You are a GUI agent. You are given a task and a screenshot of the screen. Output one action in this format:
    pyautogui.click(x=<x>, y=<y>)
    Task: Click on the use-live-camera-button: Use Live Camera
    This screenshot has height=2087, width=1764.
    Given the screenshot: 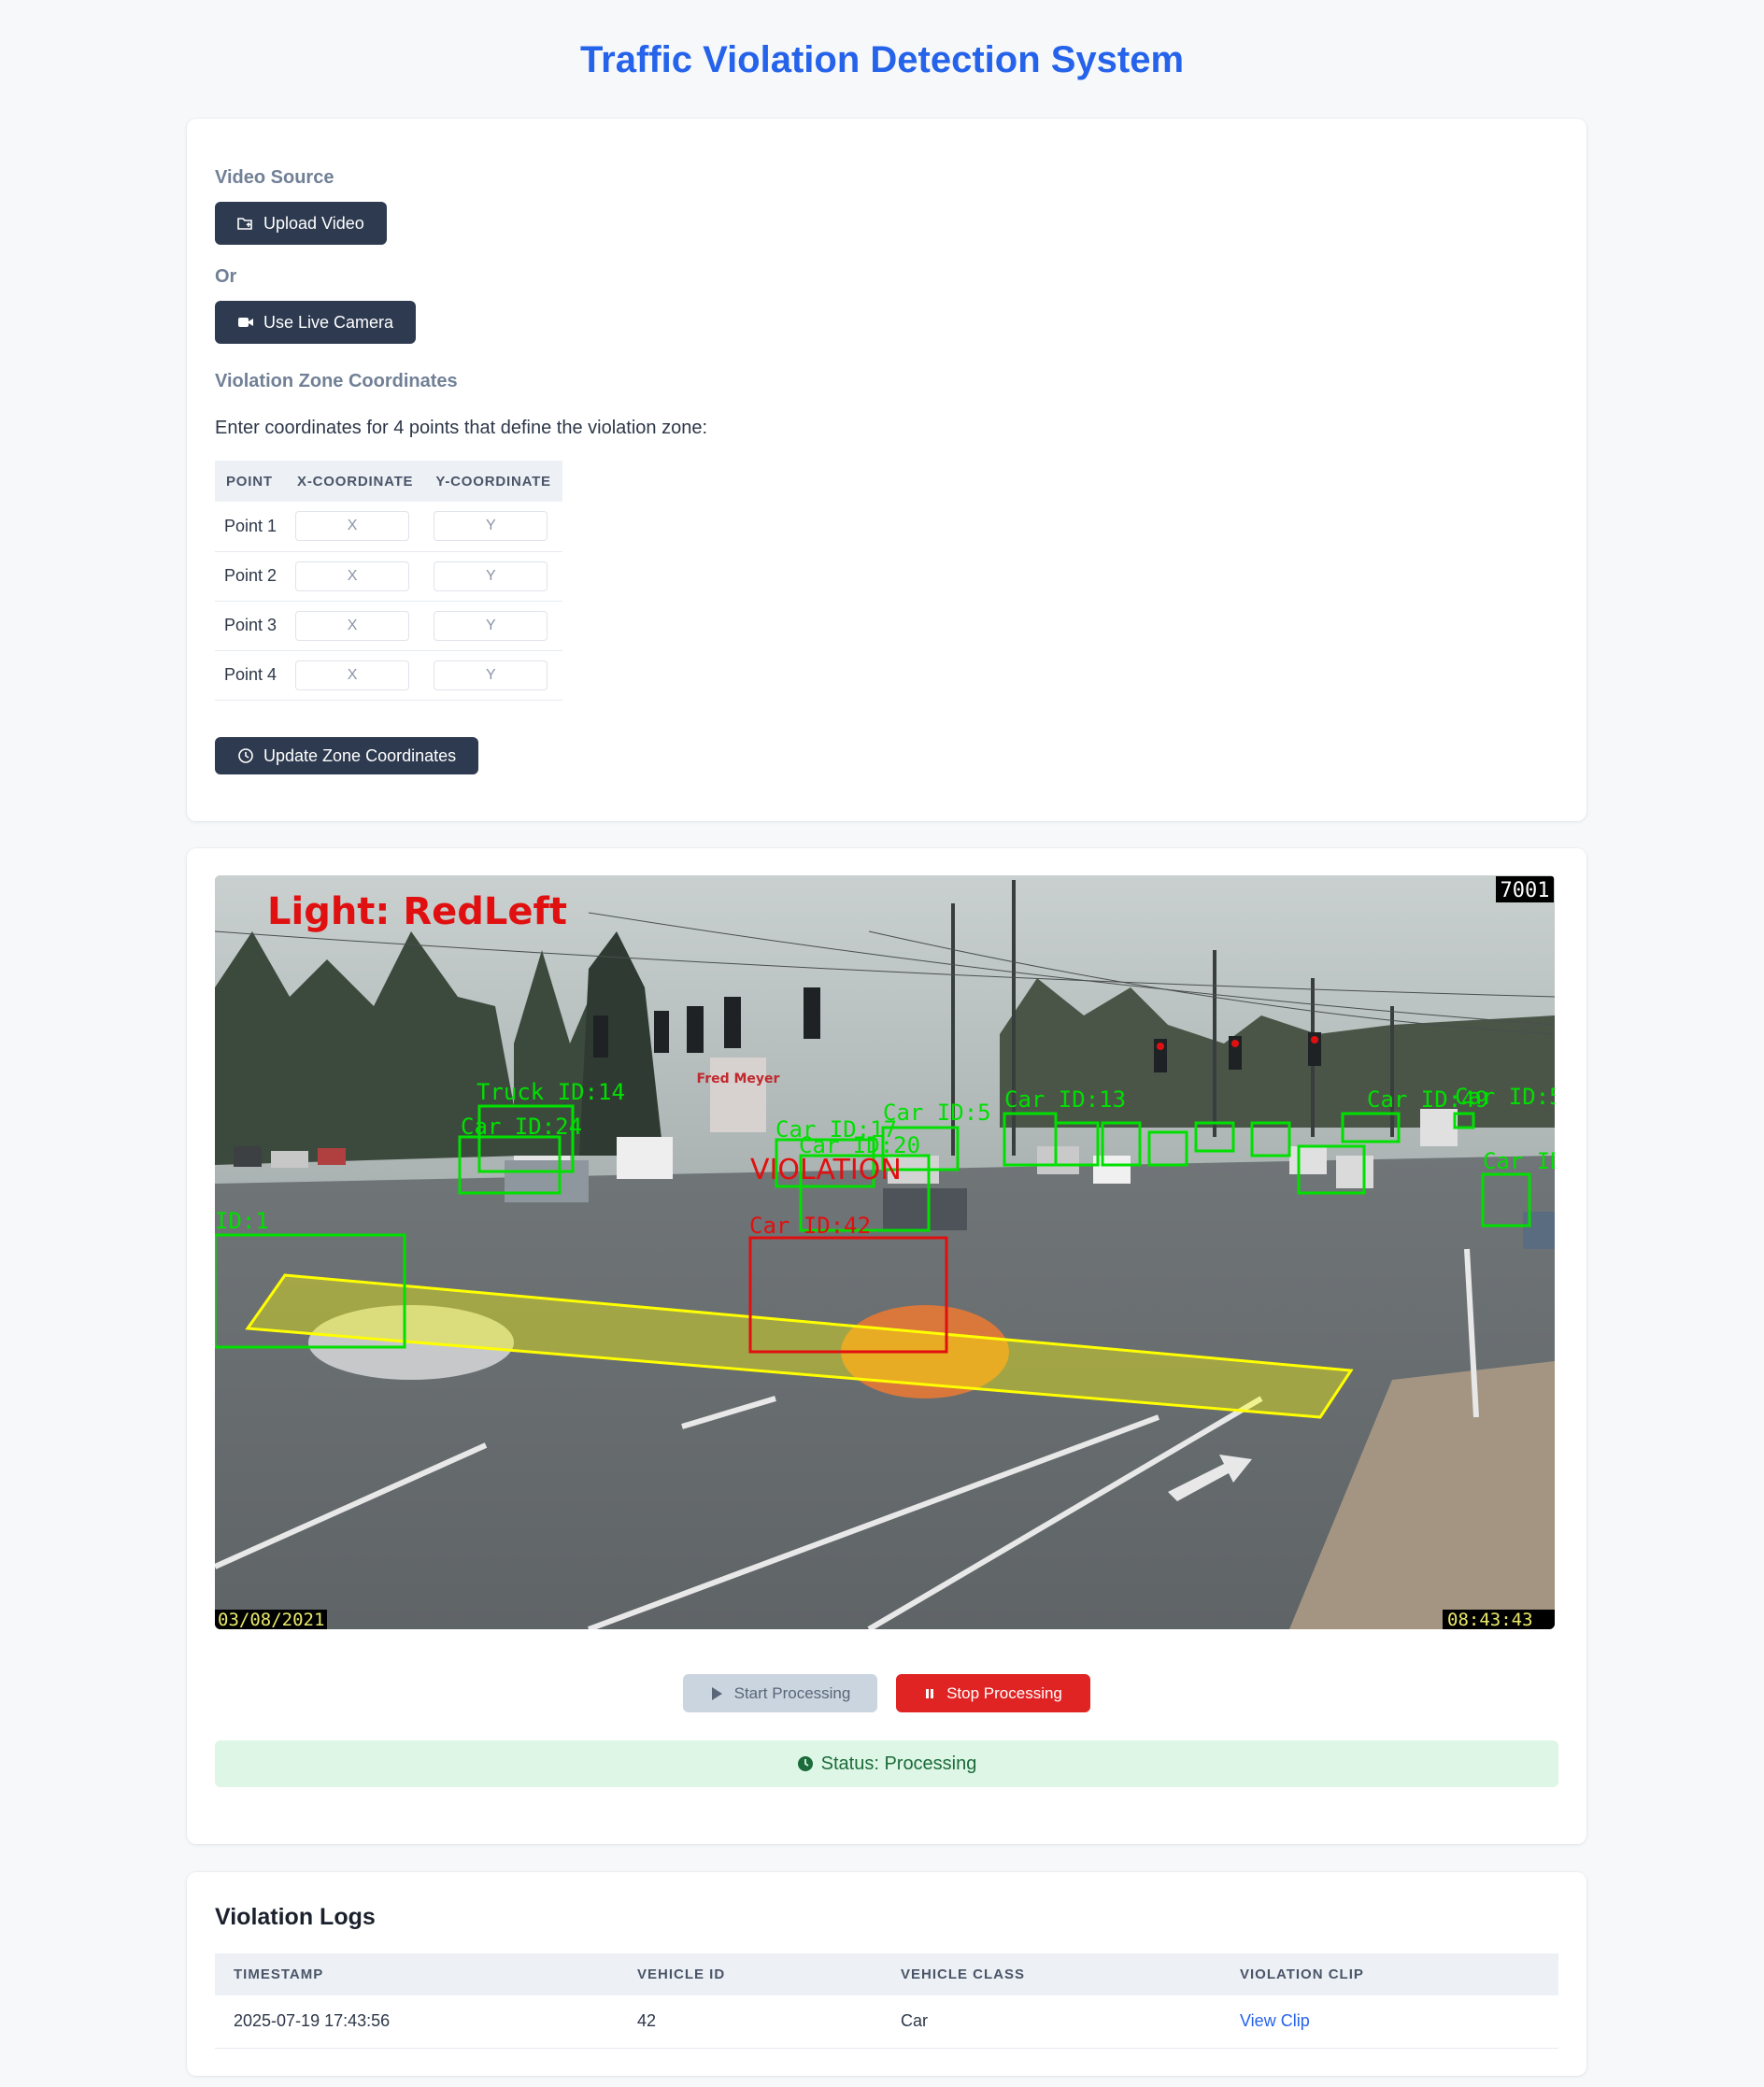 What is the action you would take?
    pyautogui.click(x=316, y=322)
    